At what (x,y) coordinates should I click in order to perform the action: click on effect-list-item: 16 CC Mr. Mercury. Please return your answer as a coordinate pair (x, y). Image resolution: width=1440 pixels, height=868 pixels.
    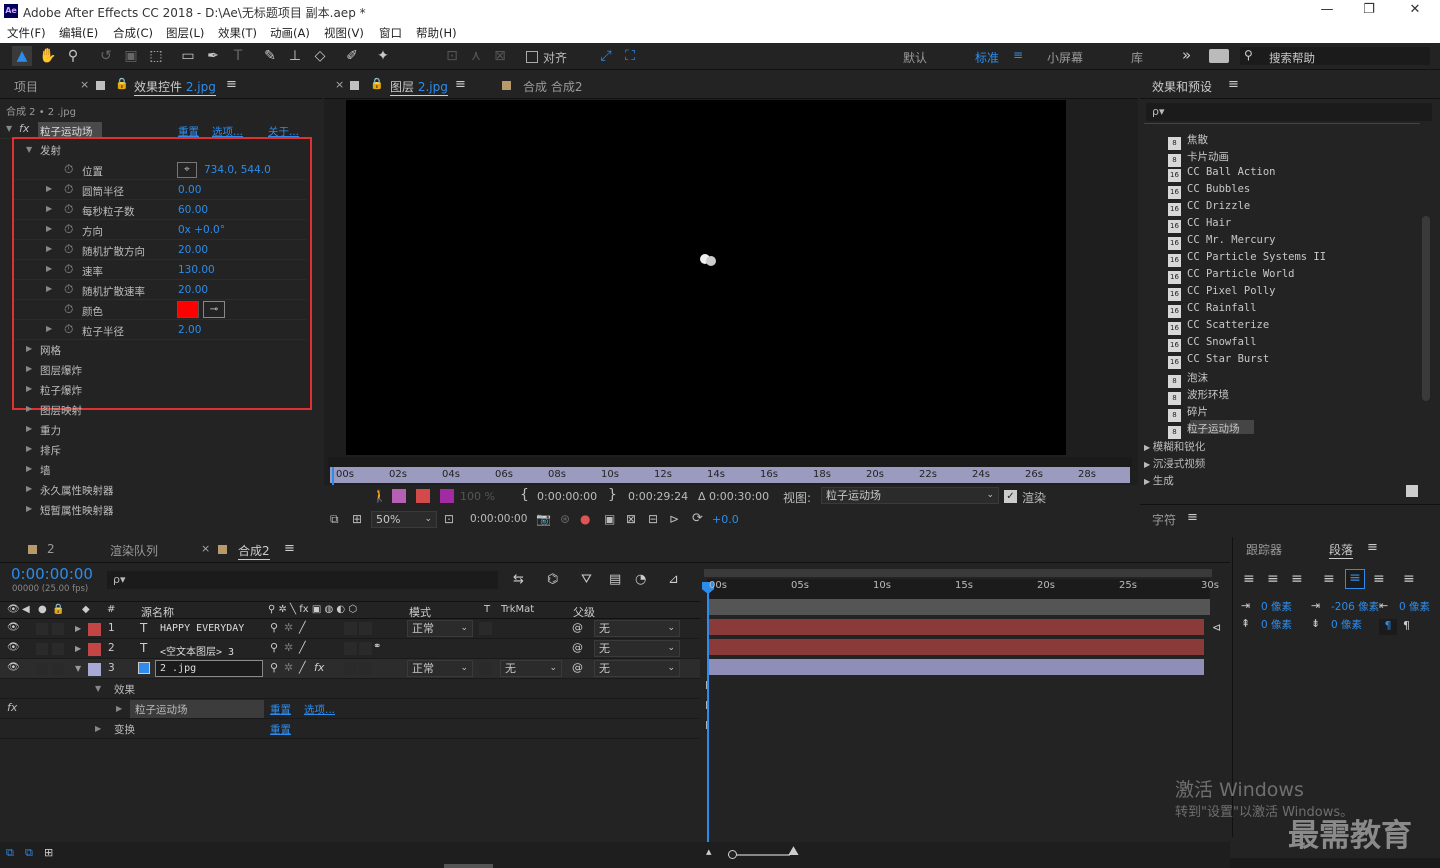
    Looking at the image, I should click on (1222, 242).